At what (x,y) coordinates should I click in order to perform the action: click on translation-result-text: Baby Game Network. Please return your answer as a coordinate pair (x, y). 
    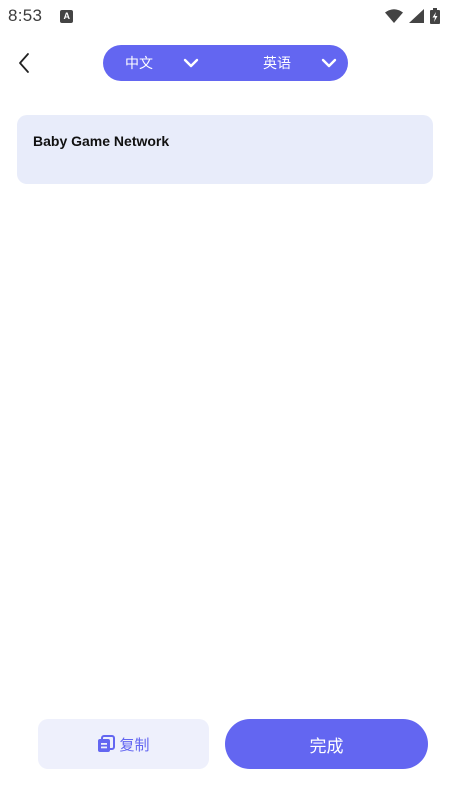
    Looking at the image, I should click on (101, 141).